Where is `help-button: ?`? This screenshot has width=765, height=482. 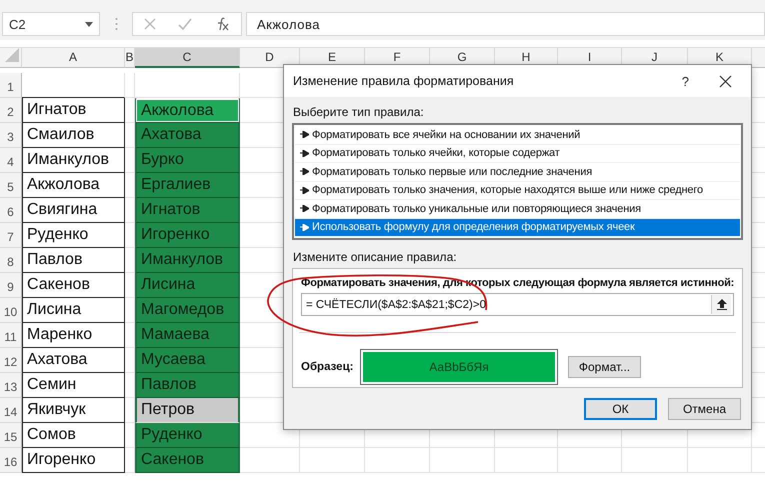 help-button: ? is located at coordinates (685, 81).